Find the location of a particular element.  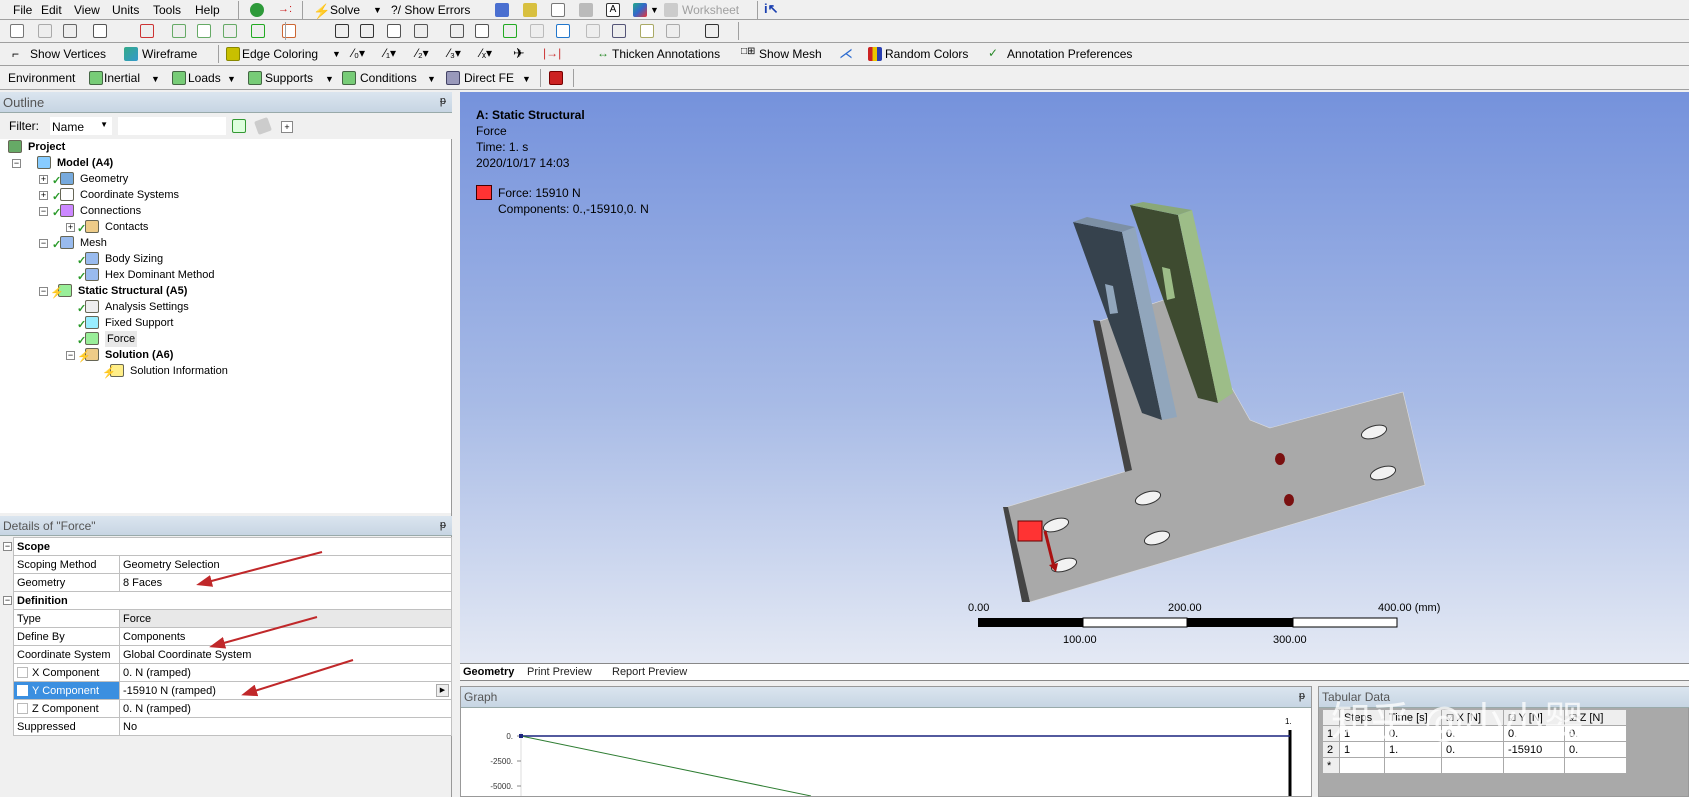

select-body-icon is located at coordinates (258, 31).